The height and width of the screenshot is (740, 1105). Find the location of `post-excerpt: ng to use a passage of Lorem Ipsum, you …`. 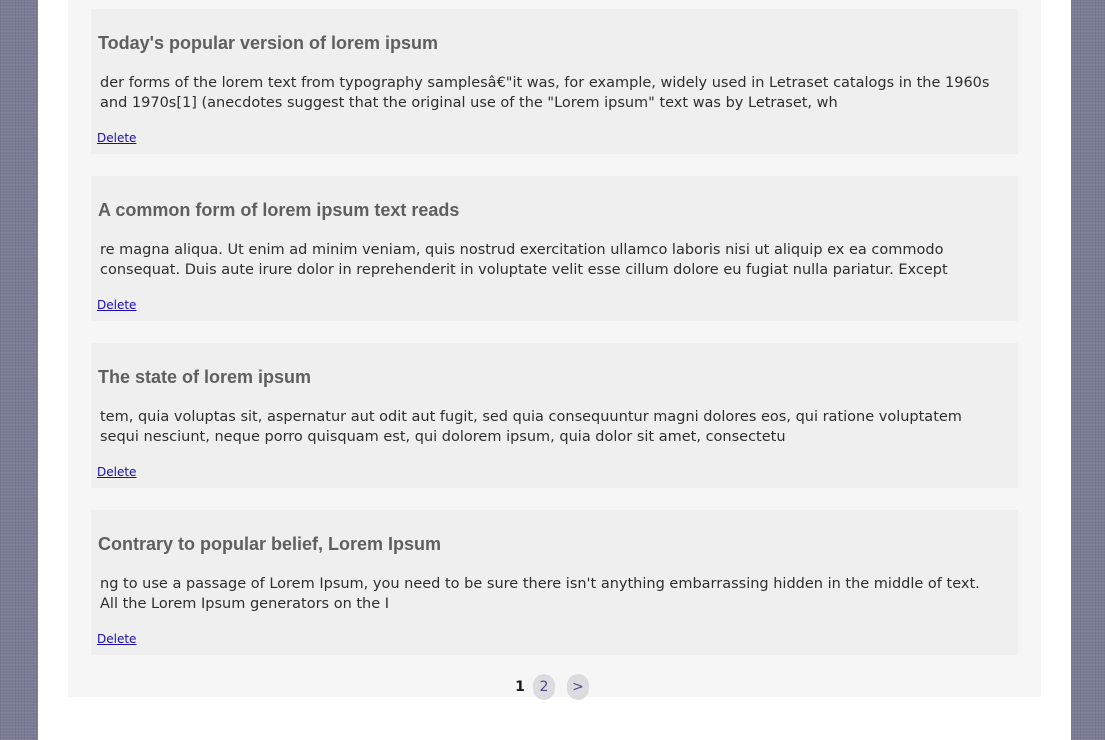

post-excerpt: ng to use a passage of Lorem Ipsum, you … is located at coordinates (540, 594).